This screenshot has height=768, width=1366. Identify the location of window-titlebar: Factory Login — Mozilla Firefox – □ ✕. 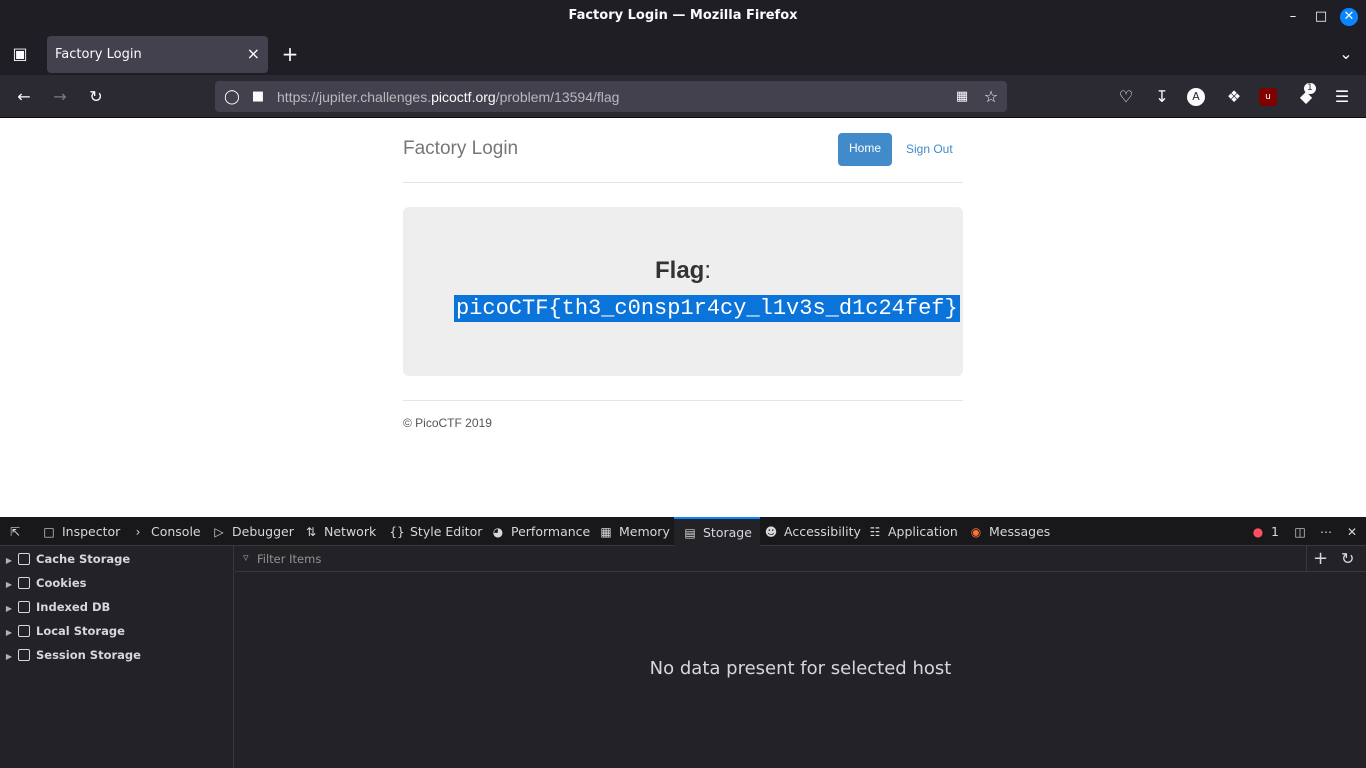
(683, 16).